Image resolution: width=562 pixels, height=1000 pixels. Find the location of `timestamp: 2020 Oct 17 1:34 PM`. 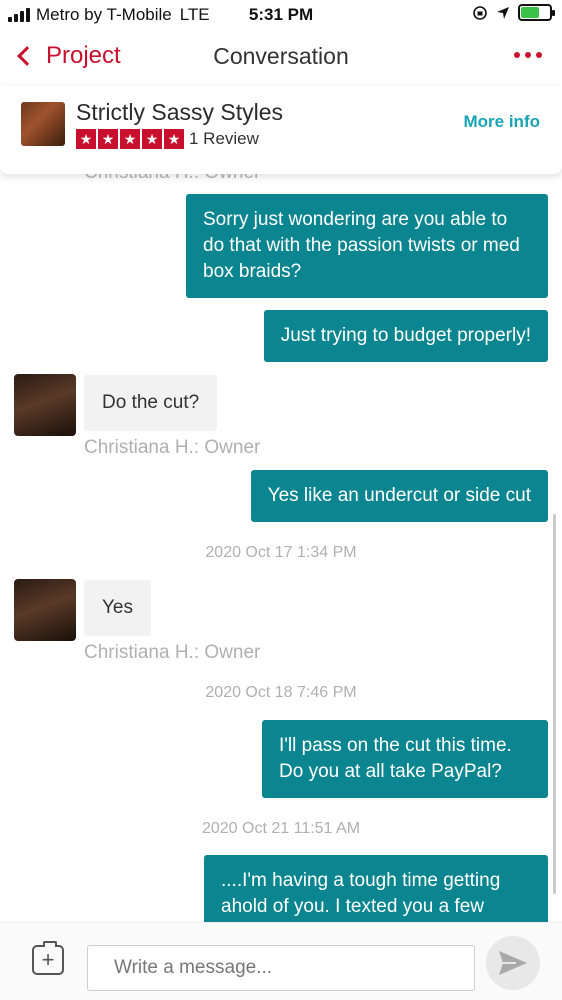

timestamp: 2020 Oct 17 1:34 PM is located at coordinates (281, 552).